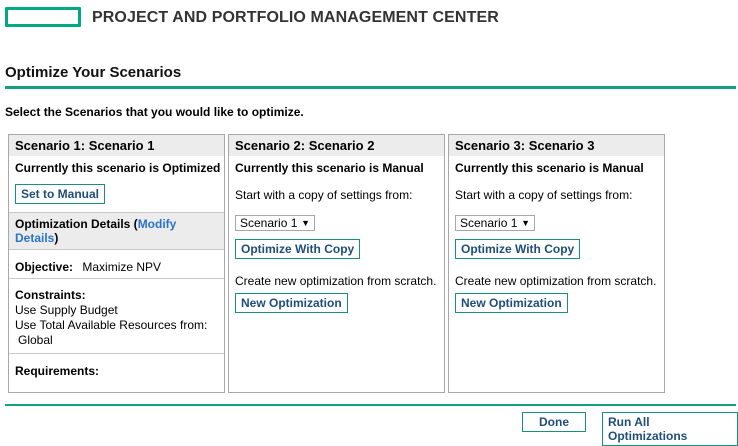  Describe the element at coordinates (56, 238) in the screenshot. I see `optimization-details-close: )` at that location.